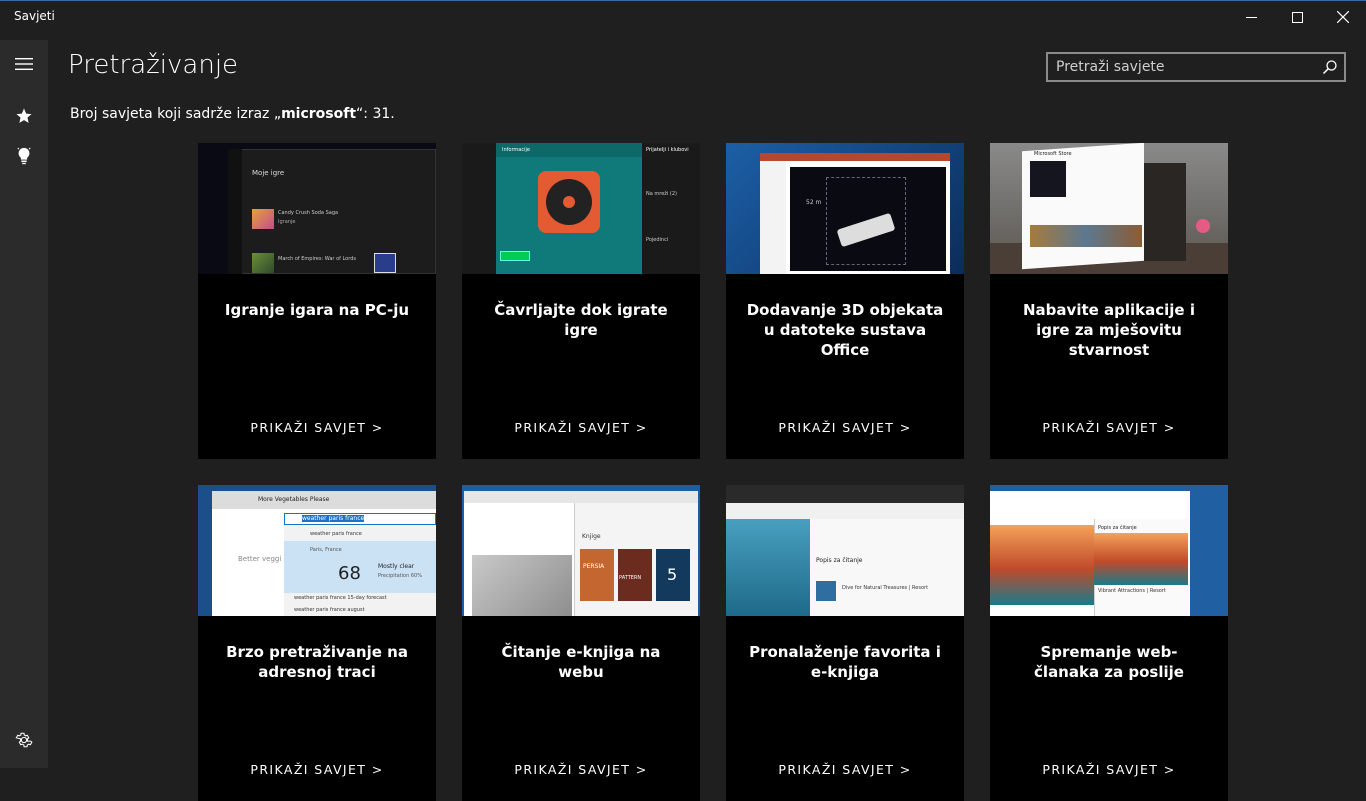 This screenshot has height=801, width=1366. What do you see at coordinates (34, 16) in the screenshot?
I see `app-title: Savjeti` at bounding box center [34, 16].